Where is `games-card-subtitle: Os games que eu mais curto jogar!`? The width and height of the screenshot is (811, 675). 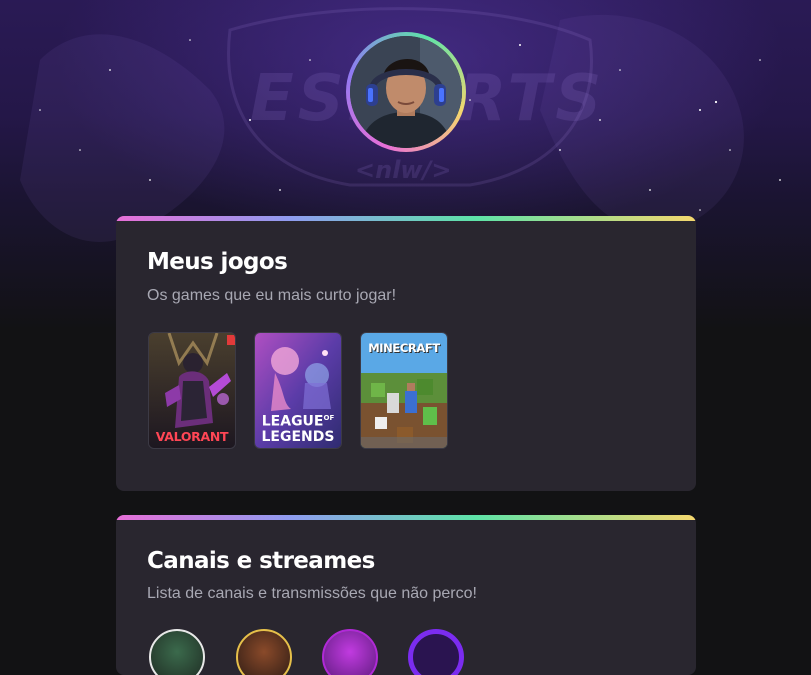 games-card-subtitle: Os games que eu mais curto jogar! is located at coordinates (272, 295).